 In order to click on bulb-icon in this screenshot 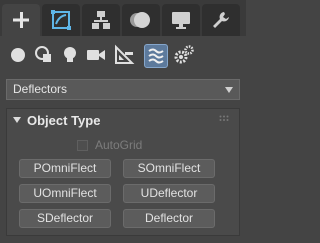, I will do `click(70, 54)`.